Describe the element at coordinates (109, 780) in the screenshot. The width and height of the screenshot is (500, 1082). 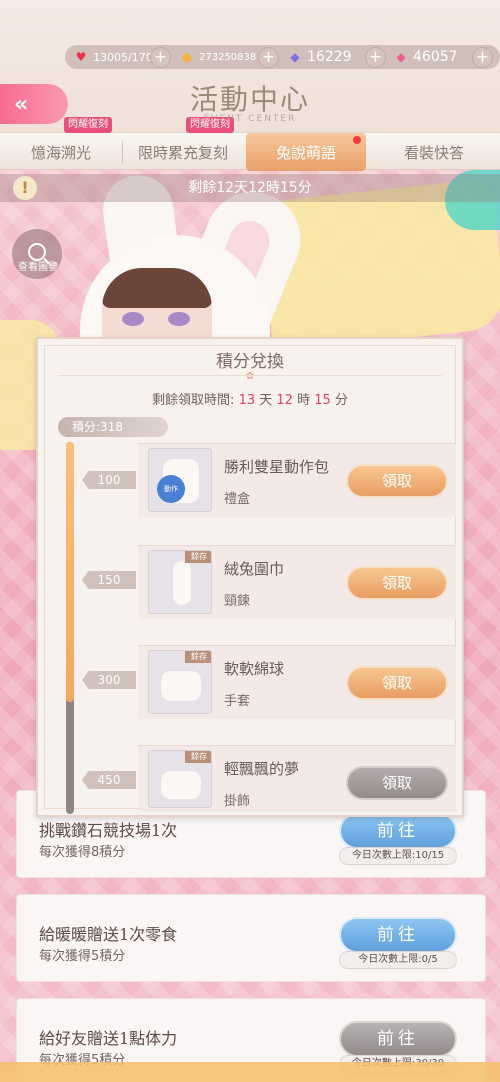
I see `milestone-label: 450` at that location.